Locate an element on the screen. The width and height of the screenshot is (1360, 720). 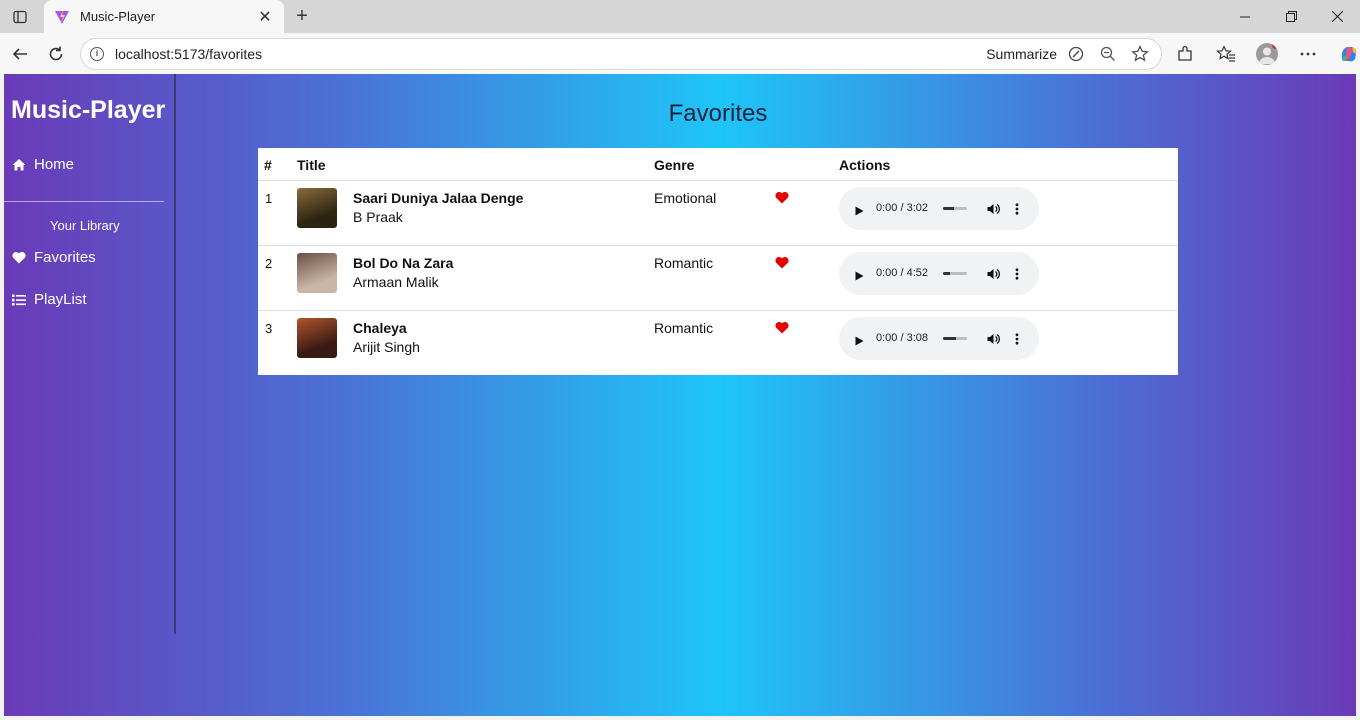
sidebar-item-home: Home is located at coordinates (43, 164).